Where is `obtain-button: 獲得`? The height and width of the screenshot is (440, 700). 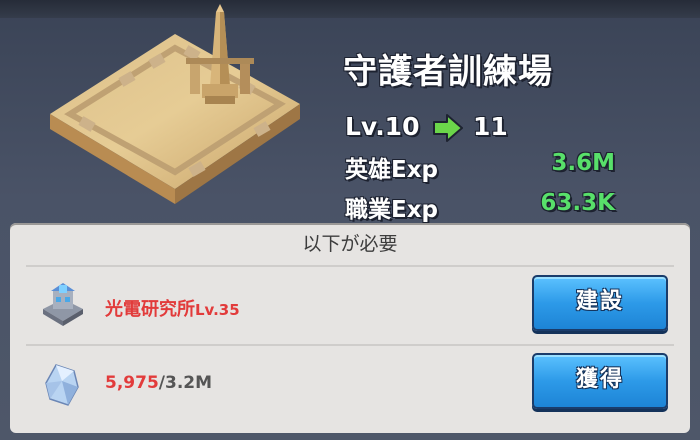
obtain-button: 獲得 is located at coordinates (600, 381).